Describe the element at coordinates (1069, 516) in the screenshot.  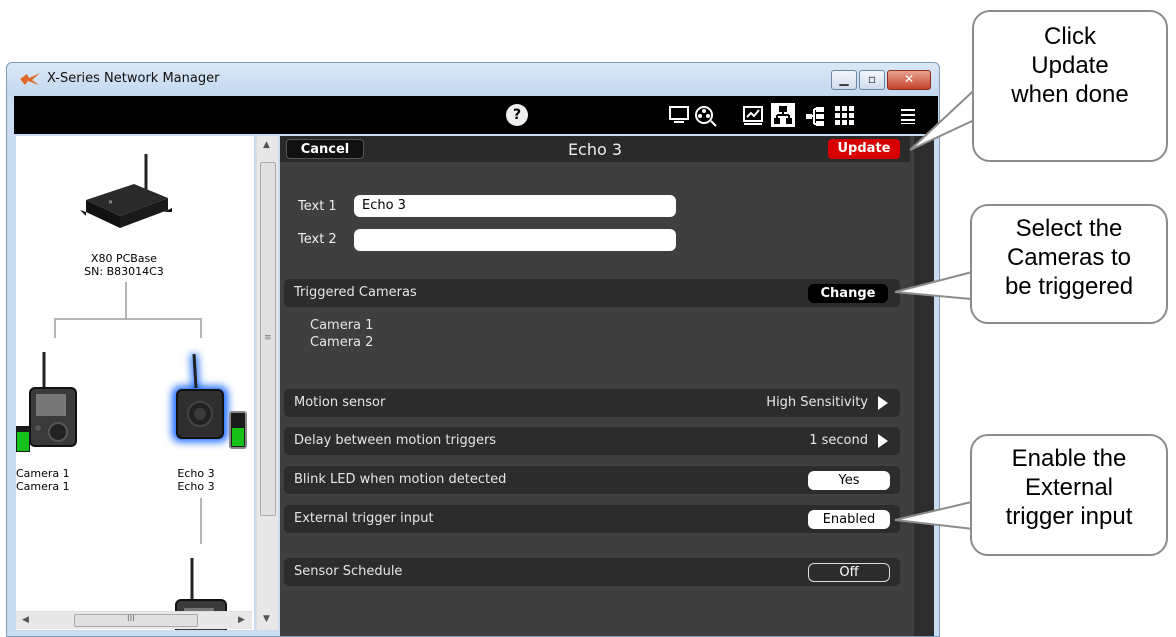
I see `callout-text: trigger input` at that location.